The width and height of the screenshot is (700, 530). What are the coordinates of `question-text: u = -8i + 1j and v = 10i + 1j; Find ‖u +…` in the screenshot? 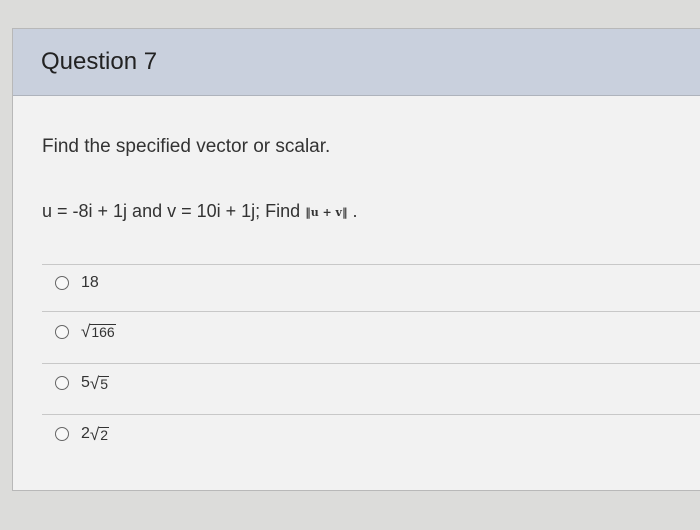 It's located at (199, 211).